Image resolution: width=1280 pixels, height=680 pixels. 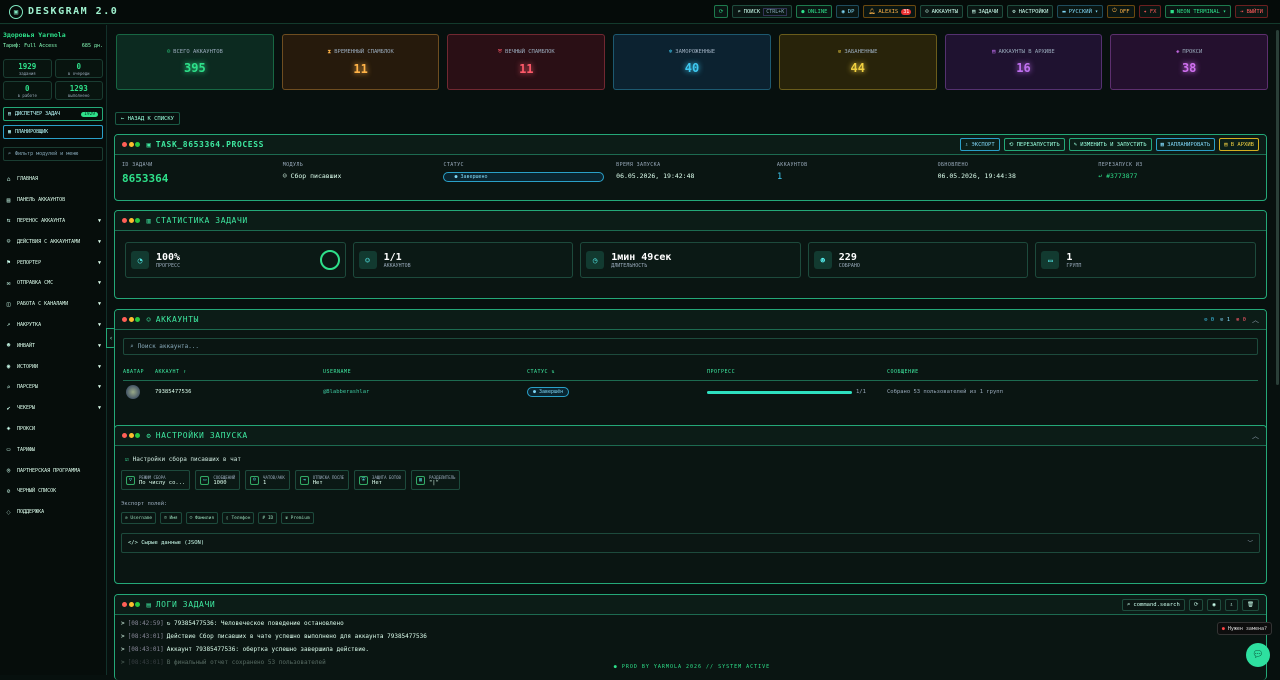 What do you see at coordinates (53, 366) in the screenshot?
I see `sidebar-item: ◉ ИСТОРИИ ▼` at bounding box center [53, 366].